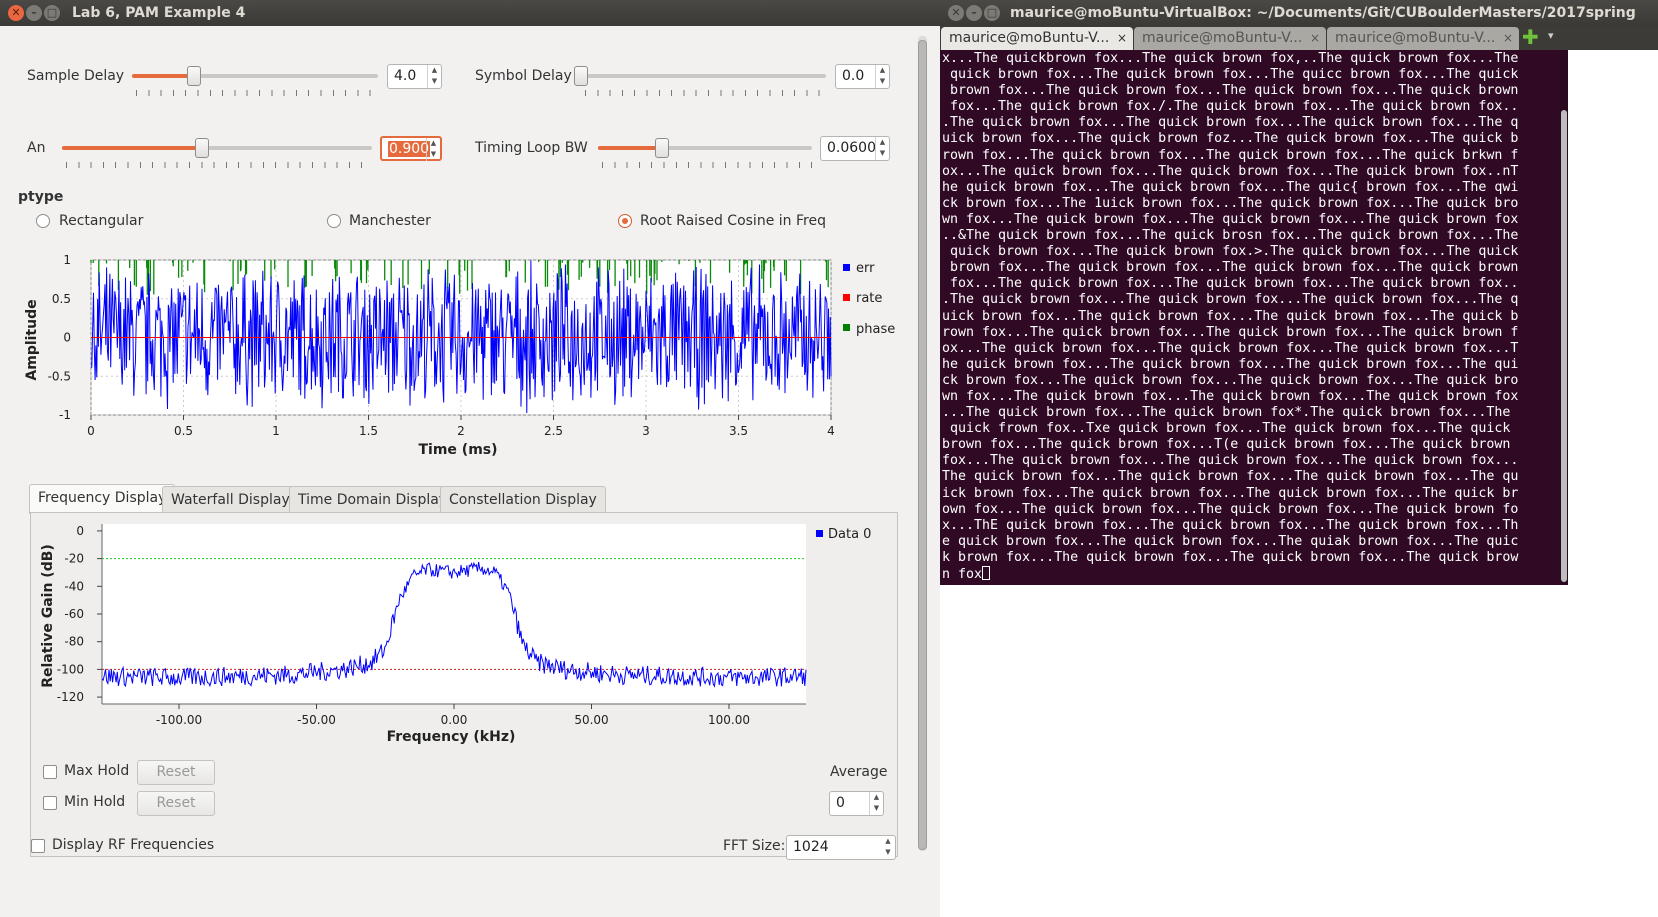 The image size is (1658, 917). I want to click on average-spinbox: 0 ▲ ▼, so click(856, 803).